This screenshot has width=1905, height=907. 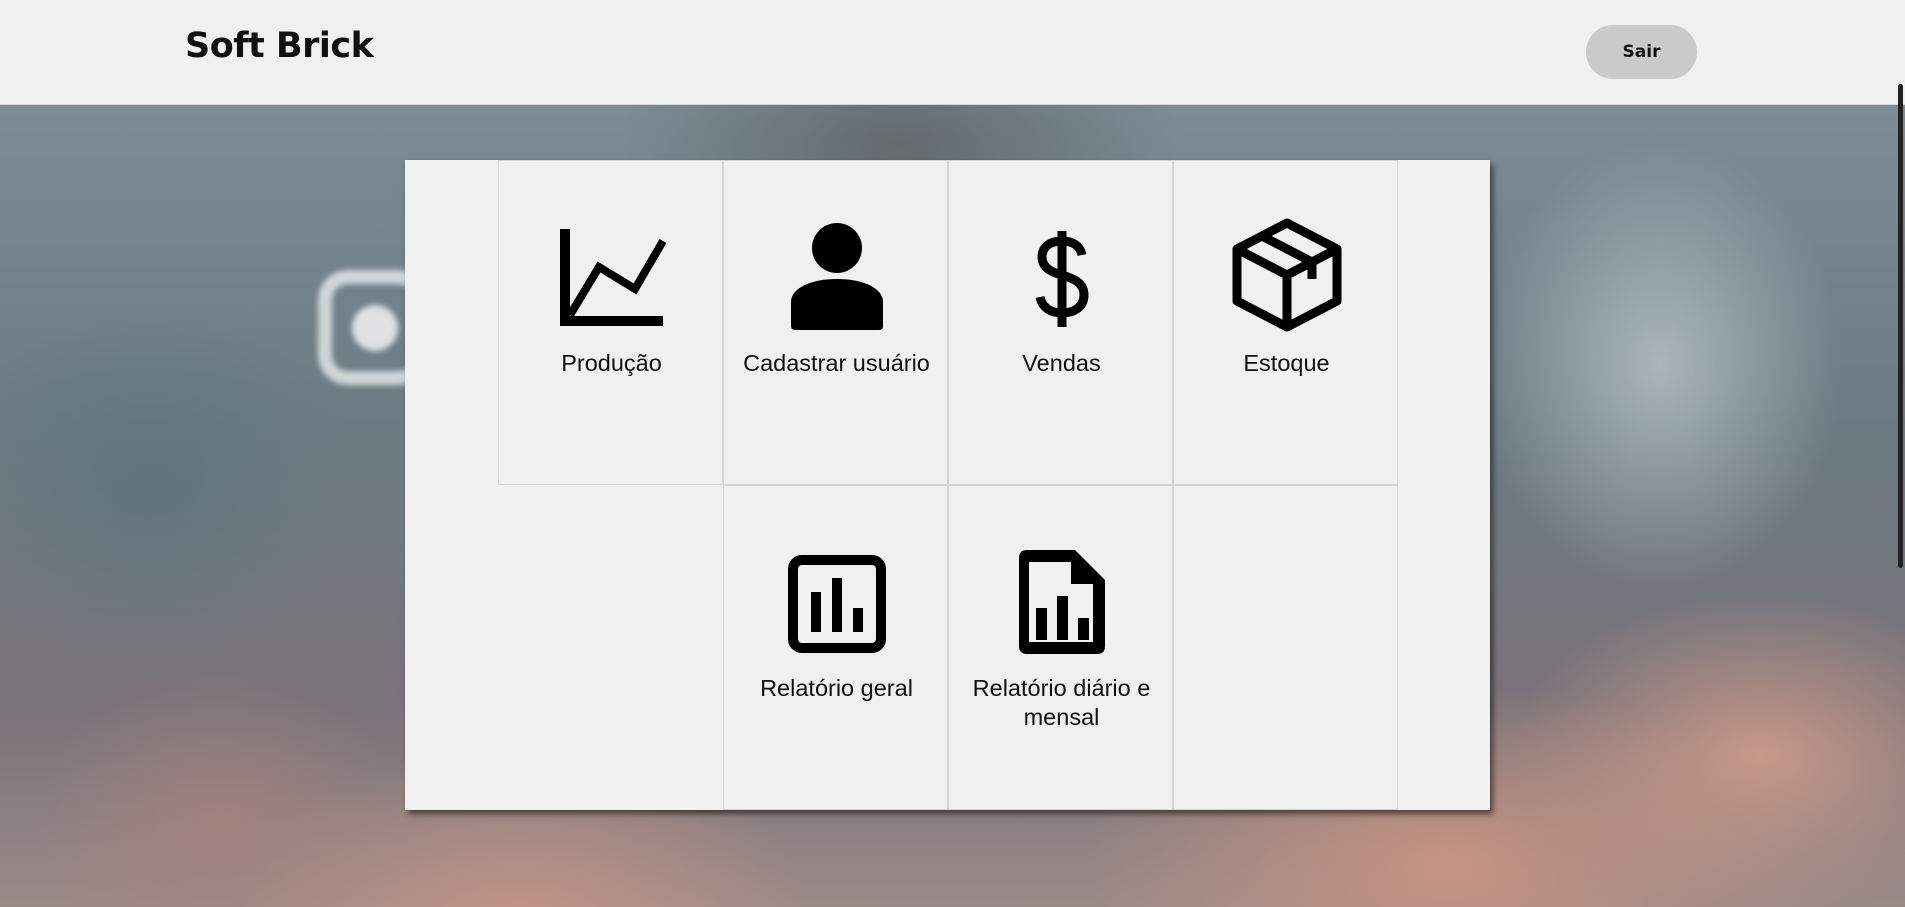 What do you see at coordinates (836, 276) in the screenshot?
I see `person-icon` at bounding box center [836, 276].